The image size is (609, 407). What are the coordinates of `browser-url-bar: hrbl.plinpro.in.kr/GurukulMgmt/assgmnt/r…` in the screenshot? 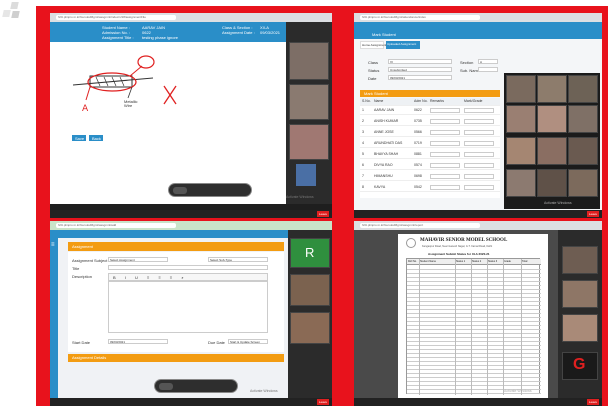 It's located at (478, 225).